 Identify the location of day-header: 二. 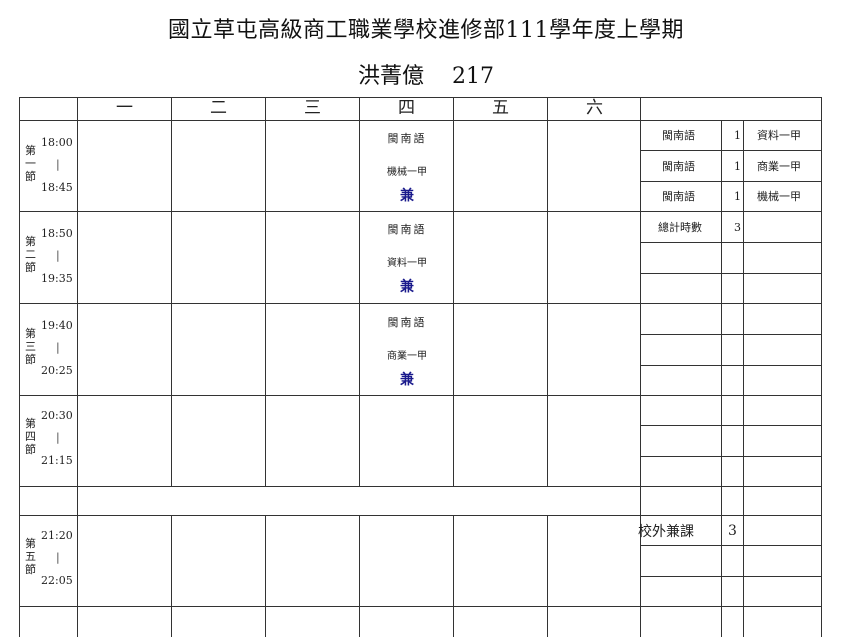
(218, 108).